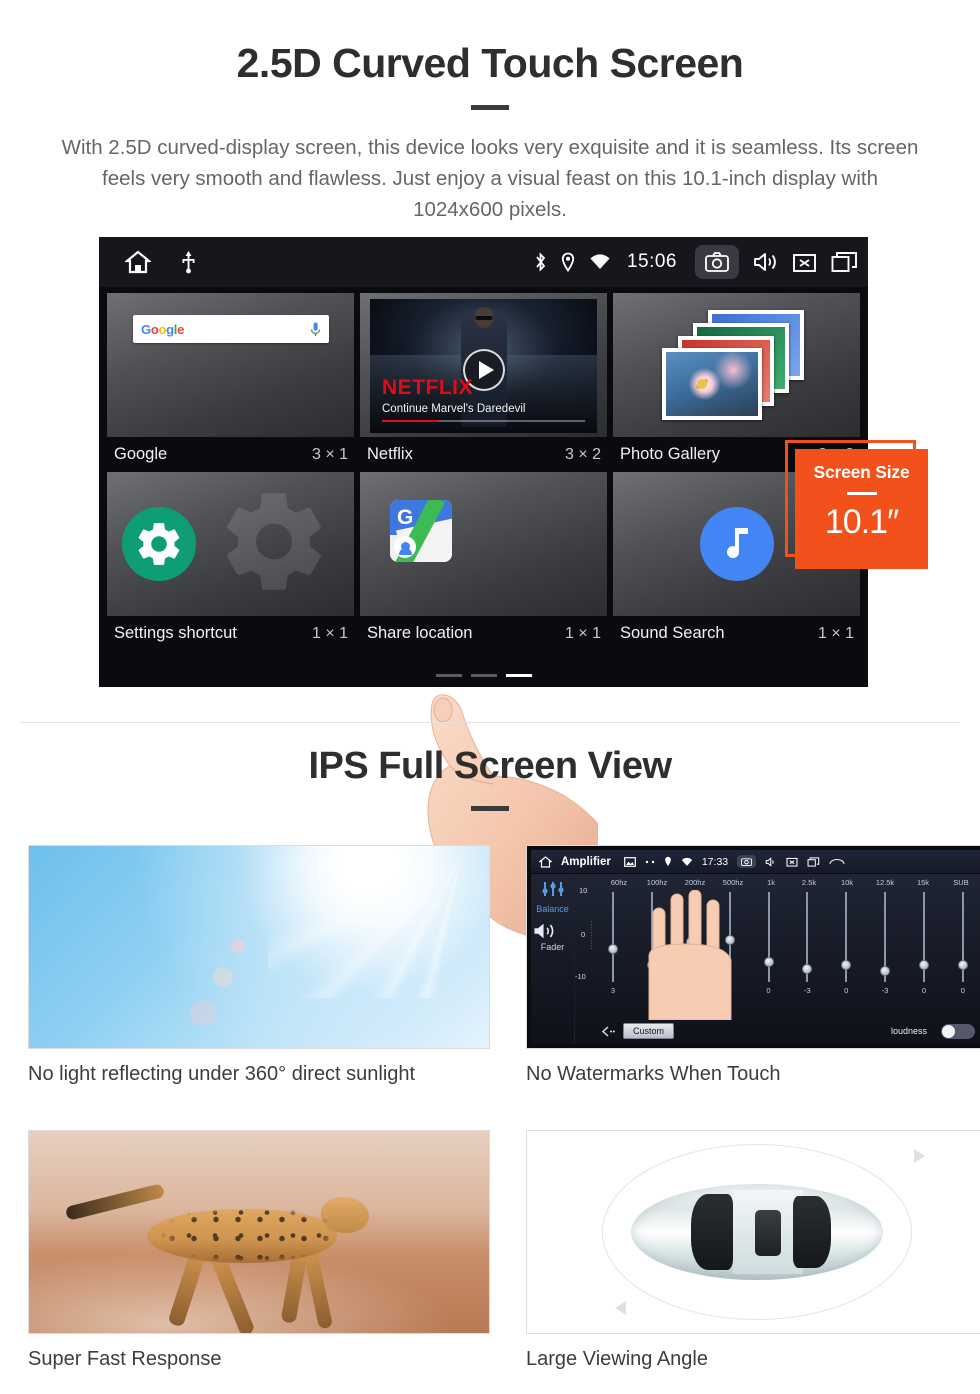 This screenshot has width=980, height=1394. I want to click on band-label: 1k, so click(771, 882).